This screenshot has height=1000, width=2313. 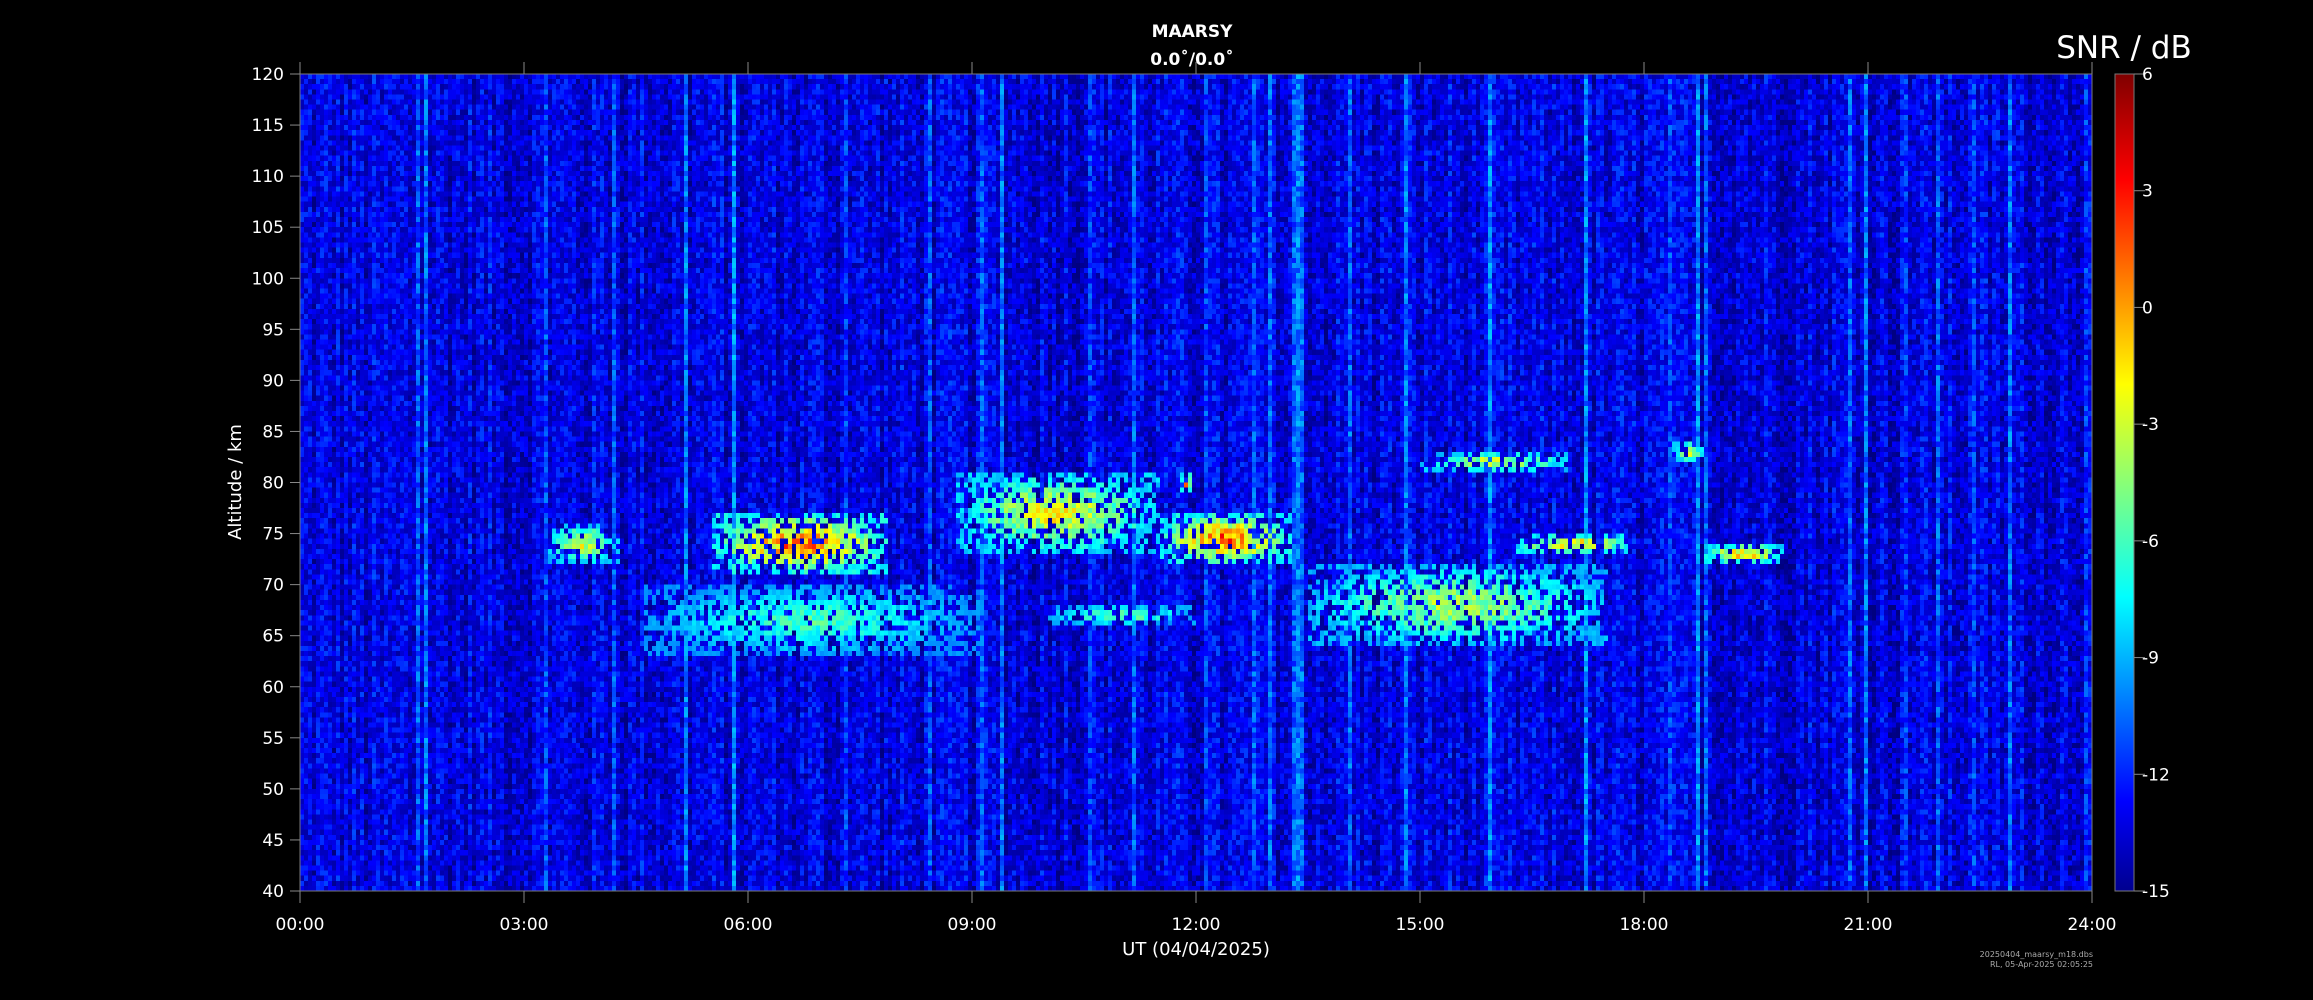 What do you see at coordinates (273, 330) in the screenshot?
I see `y-tick-label: 95` at bounding box center [273, 330].